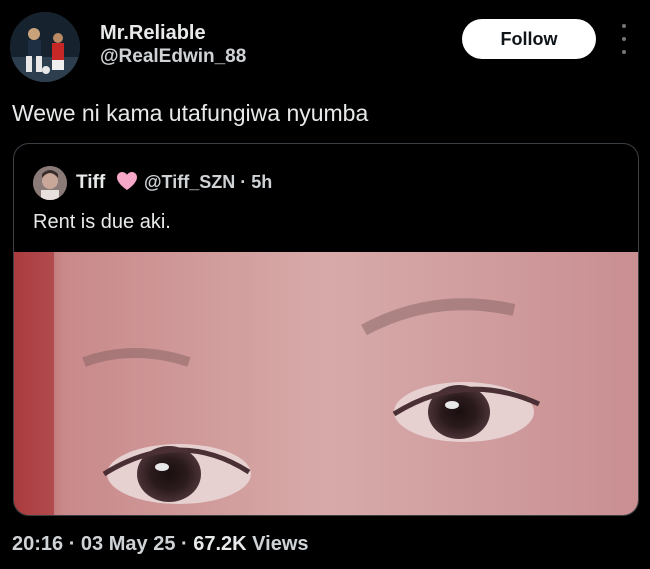 The image size is (650, 569). What do you see at coordinates (100, 544) in the screenshot?
I see `tweet-timestamp: 20:16 · 03 May 25 ·` at bounding box center [100, 544].